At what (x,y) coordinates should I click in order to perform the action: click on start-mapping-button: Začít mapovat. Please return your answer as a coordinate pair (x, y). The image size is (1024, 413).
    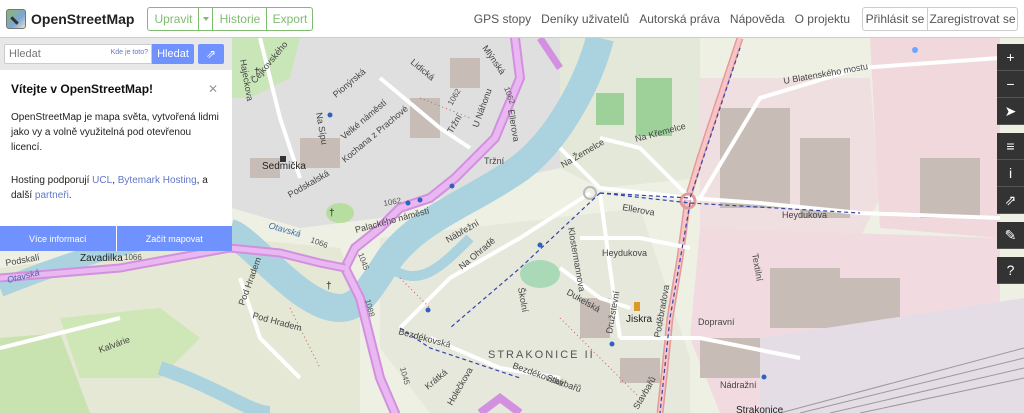
    Looking at the image, I should click on (173, 238).